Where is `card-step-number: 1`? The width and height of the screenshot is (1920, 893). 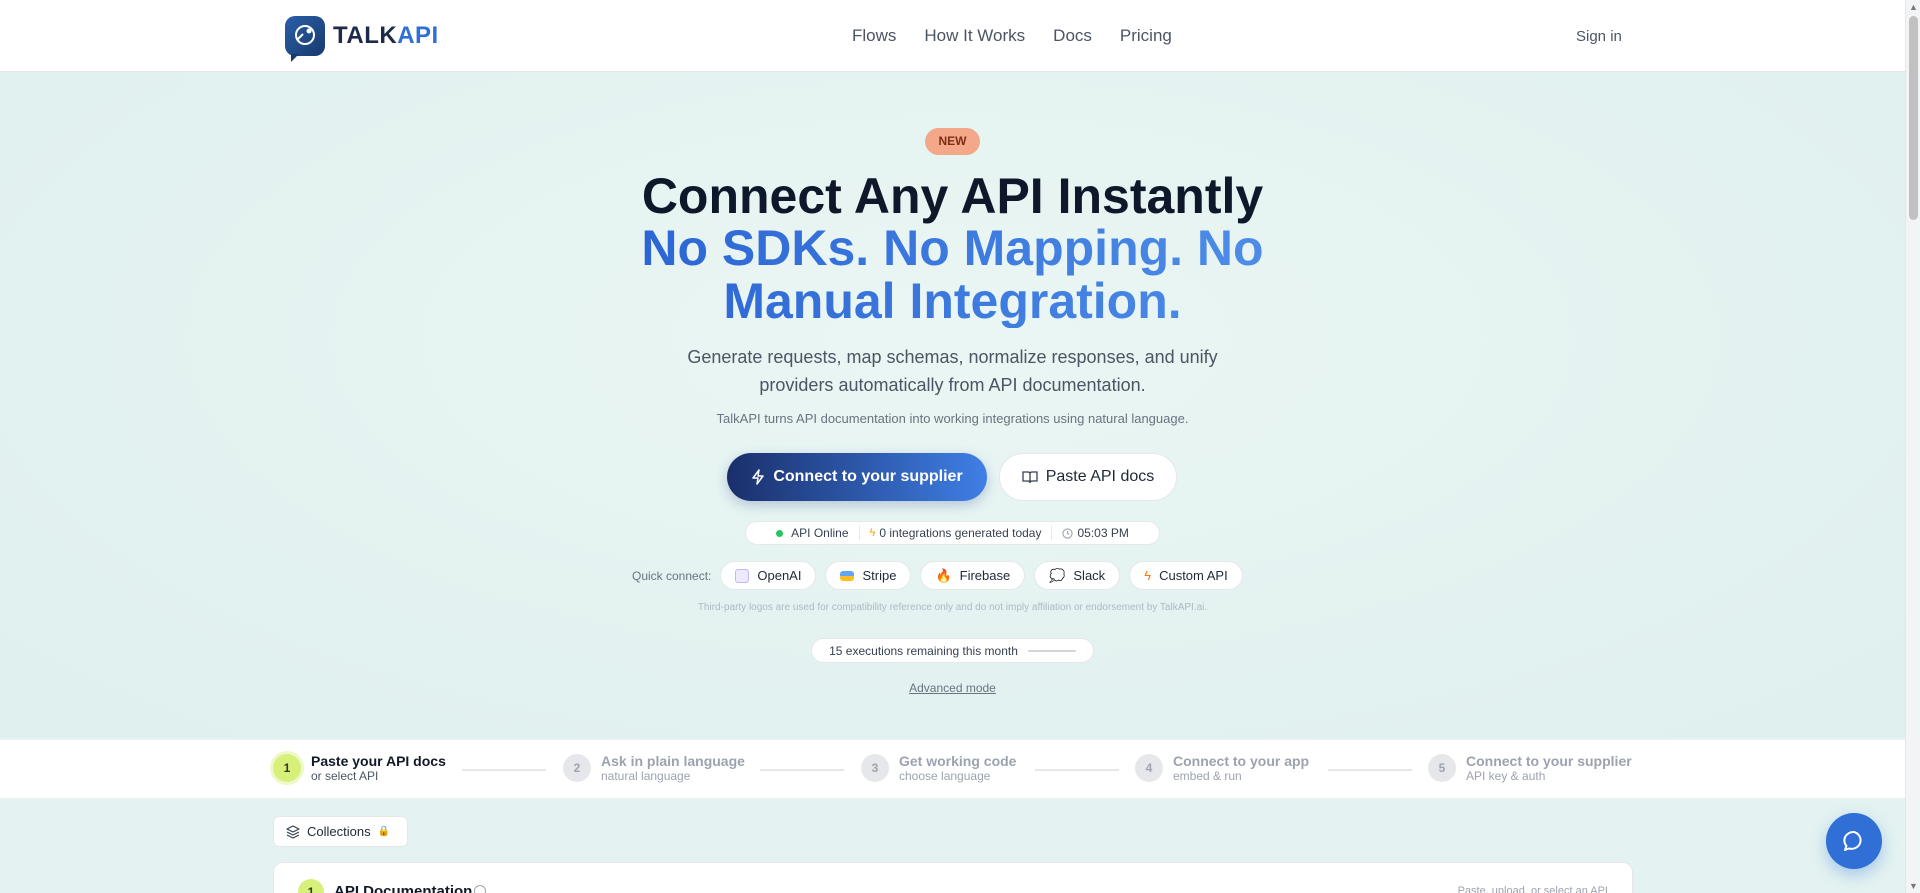
card-step-number: 1 is located at coordinates (311, 886).